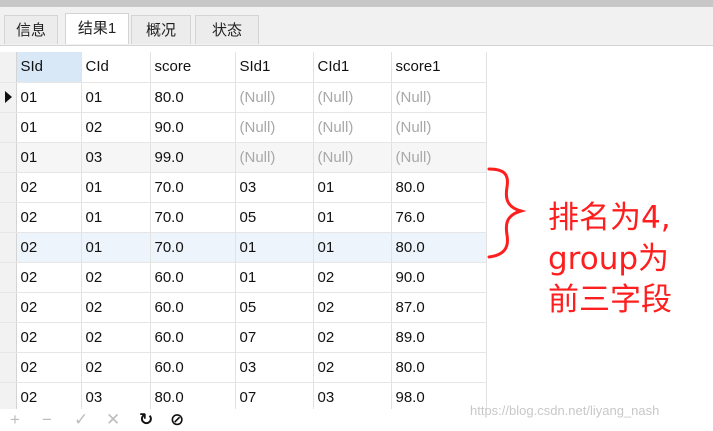  What do you see at coordinates (439, 277) in the screenshot?
I see `cell-score1: 90.0` at bounding box center [439, 277].